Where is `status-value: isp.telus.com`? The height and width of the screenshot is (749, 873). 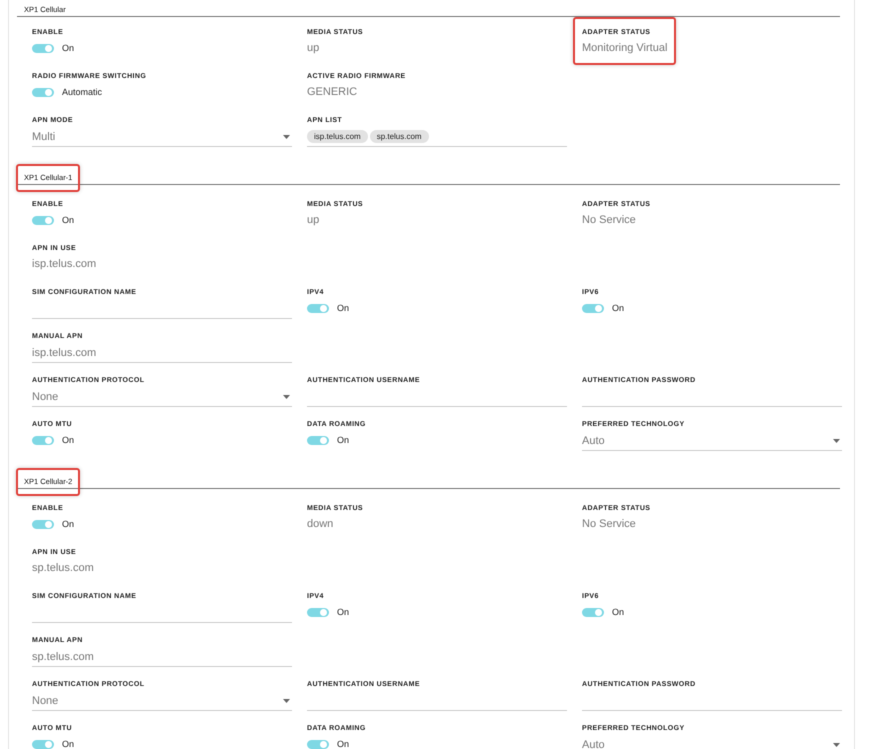
status-value: isp.telus.com is located at coordinates (65, 264).